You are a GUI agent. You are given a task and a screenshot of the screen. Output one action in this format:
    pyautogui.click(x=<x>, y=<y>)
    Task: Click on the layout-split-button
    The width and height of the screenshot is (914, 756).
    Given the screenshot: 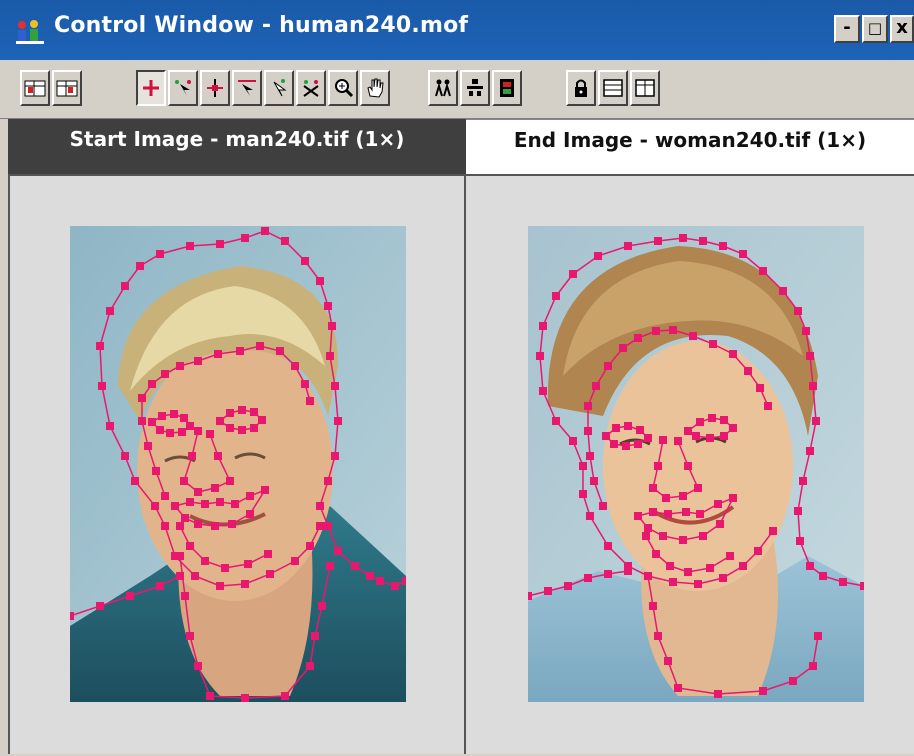 What is the action you would take?
    pyautogui.click(x=645, y=88)
    